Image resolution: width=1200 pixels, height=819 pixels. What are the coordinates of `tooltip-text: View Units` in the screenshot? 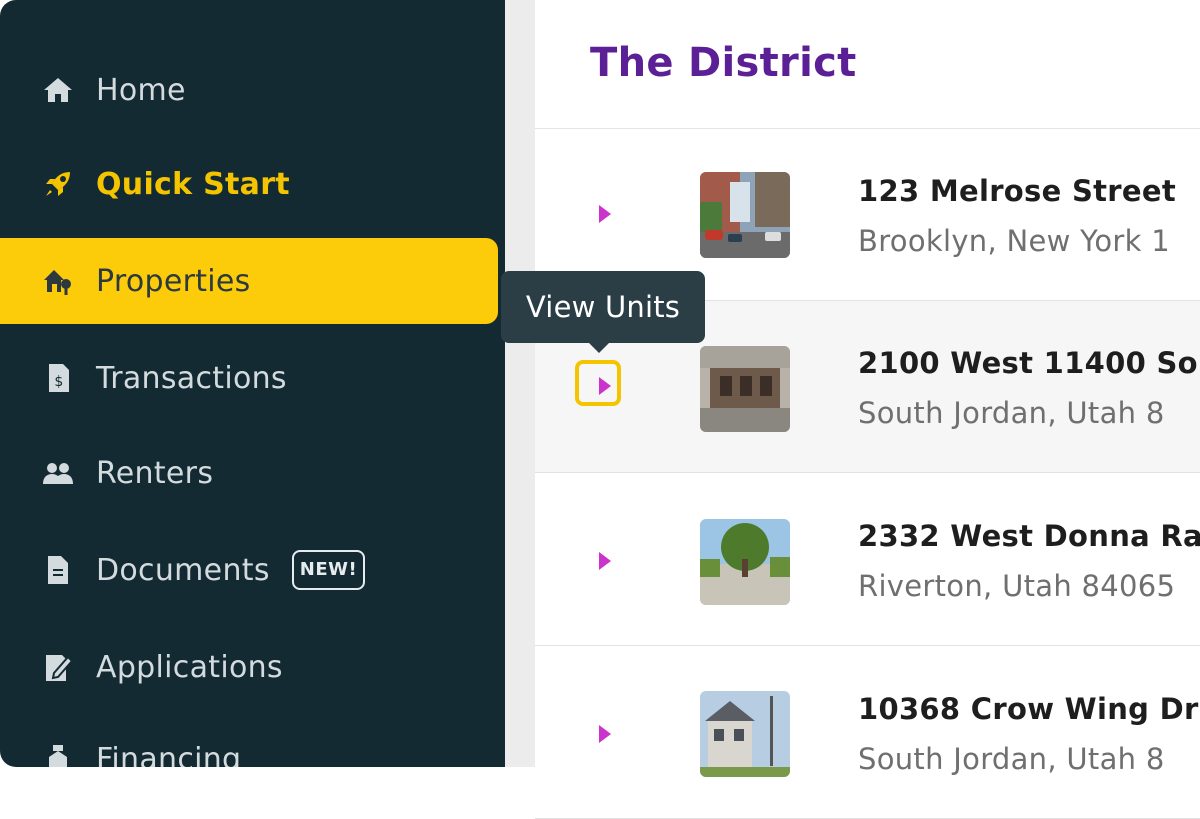 It's located at (603, 307).